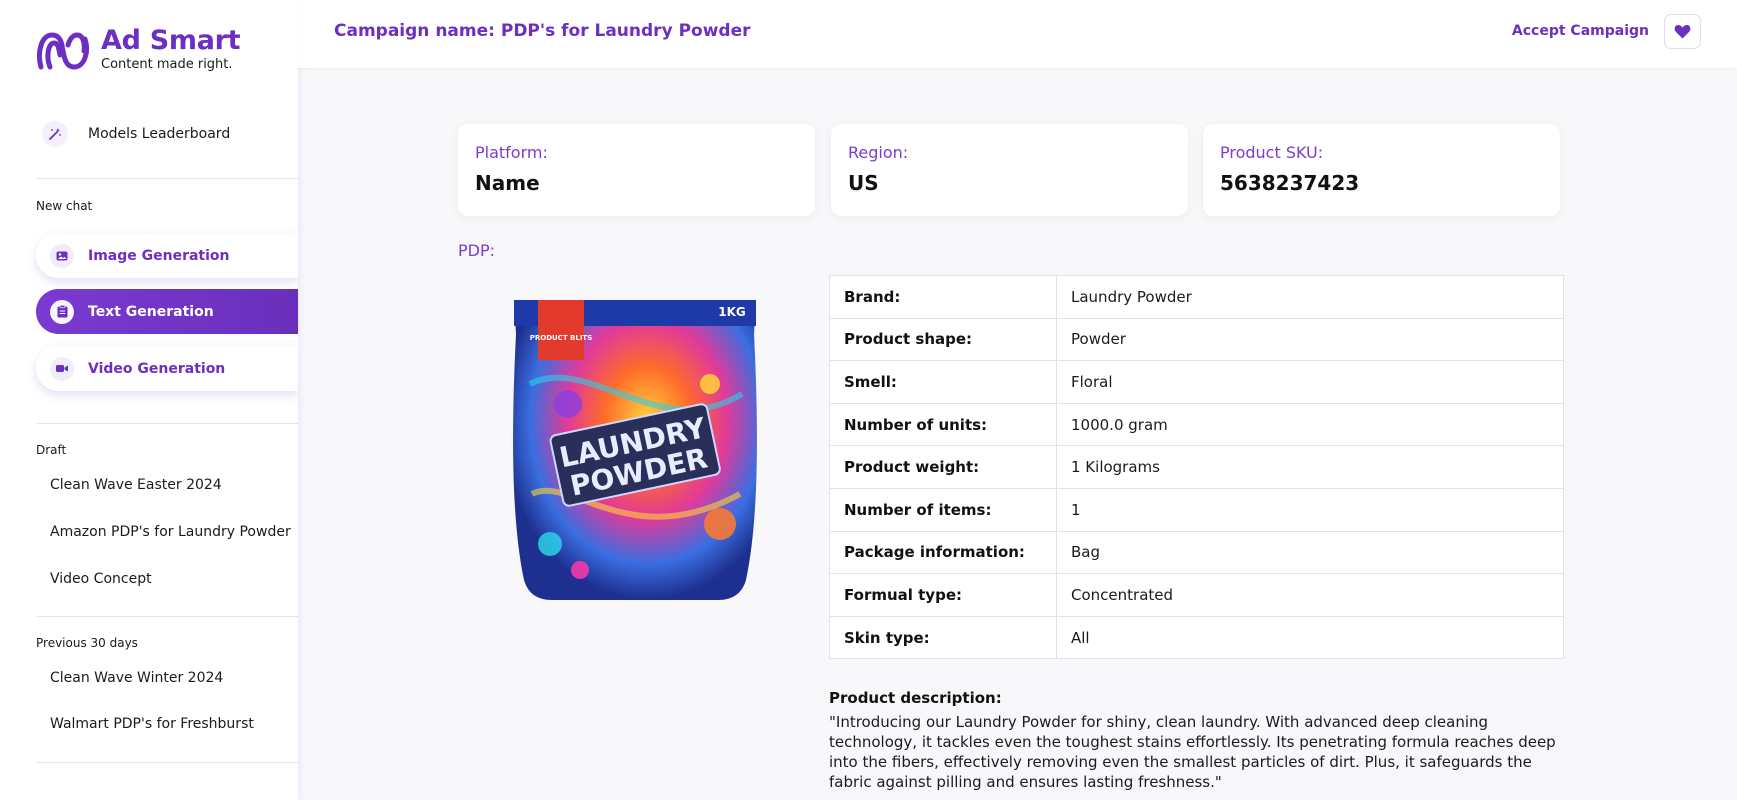 Image resolution: width=1737 pixels, height=800 pixels. Describe the element at coordinates (943, 297) in the screenshot. I see `spec-key: Brand:` at that location.